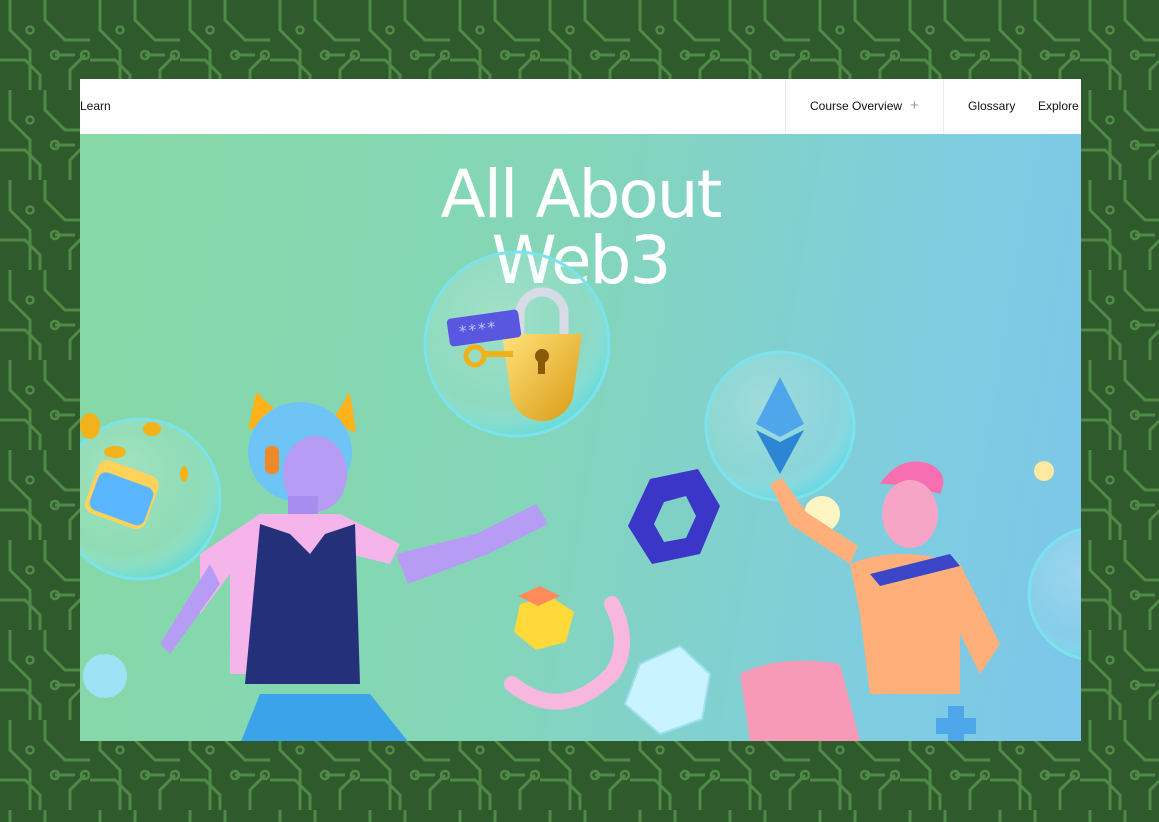  Describe the element at coordinates (151, 497) in the screenshot. I see `wallet-coins-bubble` at that location.